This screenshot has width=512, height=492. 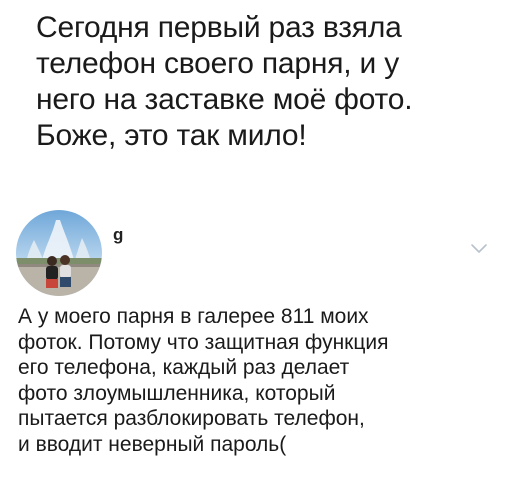 What do you see at coordinates (218, 63) in the screenshot?
I see `headline-line: телефон своего парня, и у` at bounding box center [218, 63].